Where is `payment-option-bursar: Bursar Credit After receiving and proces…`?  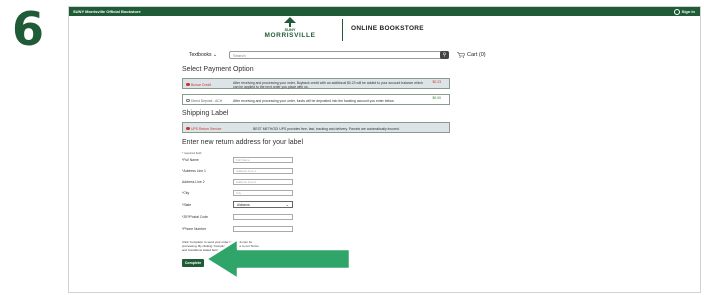
payment-option-bursar: Bursar Credit After receiving and proces… is located at coordinates (316, 83).